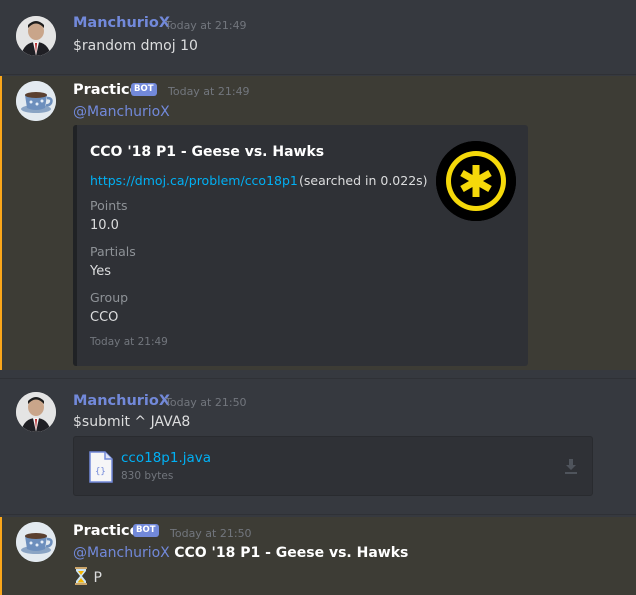 The width and height of the screenshot is (636, 595). What do you see at coordinates (132, 422) in the screenshot?
I see `message-text: $submit ^ JAVA8` at bounding box center [132, 422].